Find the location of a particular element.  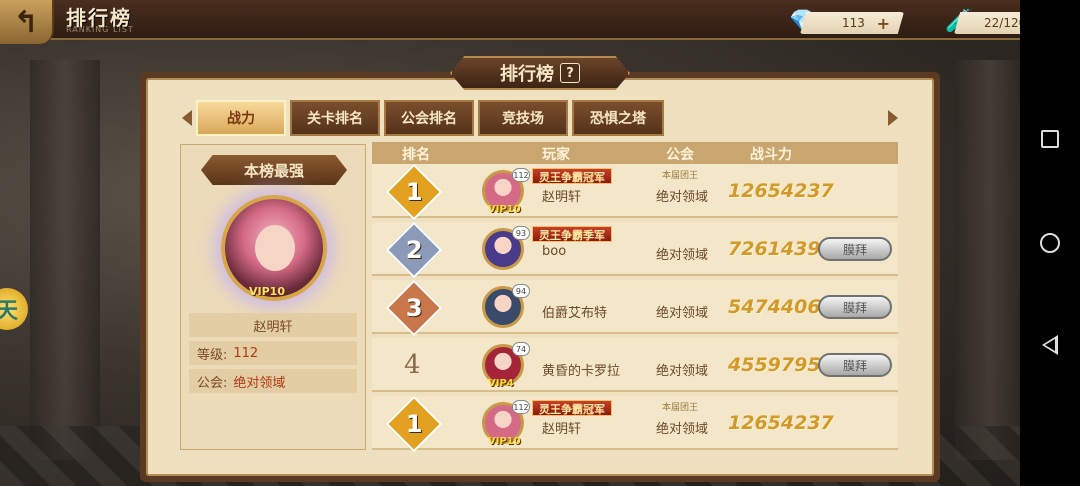

header-rank: 排名 is located at coordinates (416, 155).